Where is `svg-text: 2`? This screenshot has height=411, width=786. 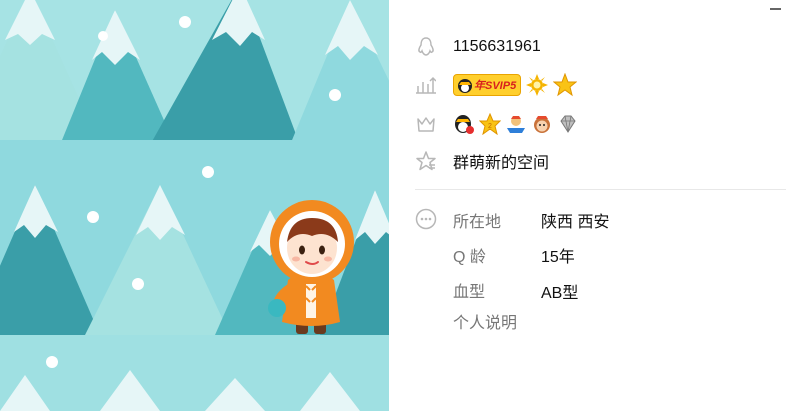
svg-text: 2 is located at coordinates (490, 126).